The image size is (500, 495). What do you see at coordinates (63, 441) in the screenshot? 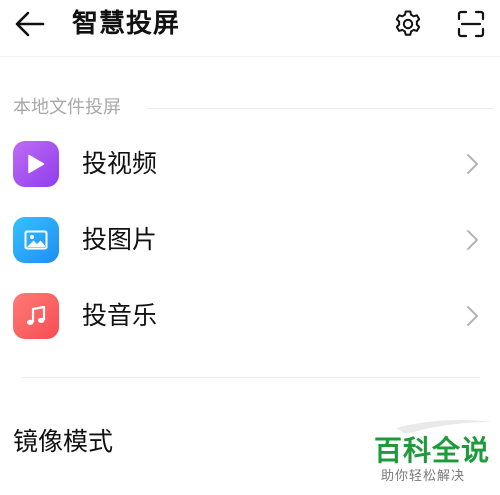
I see `mirror-mode-label: 镜像模式` at bounding box center [63, 441].